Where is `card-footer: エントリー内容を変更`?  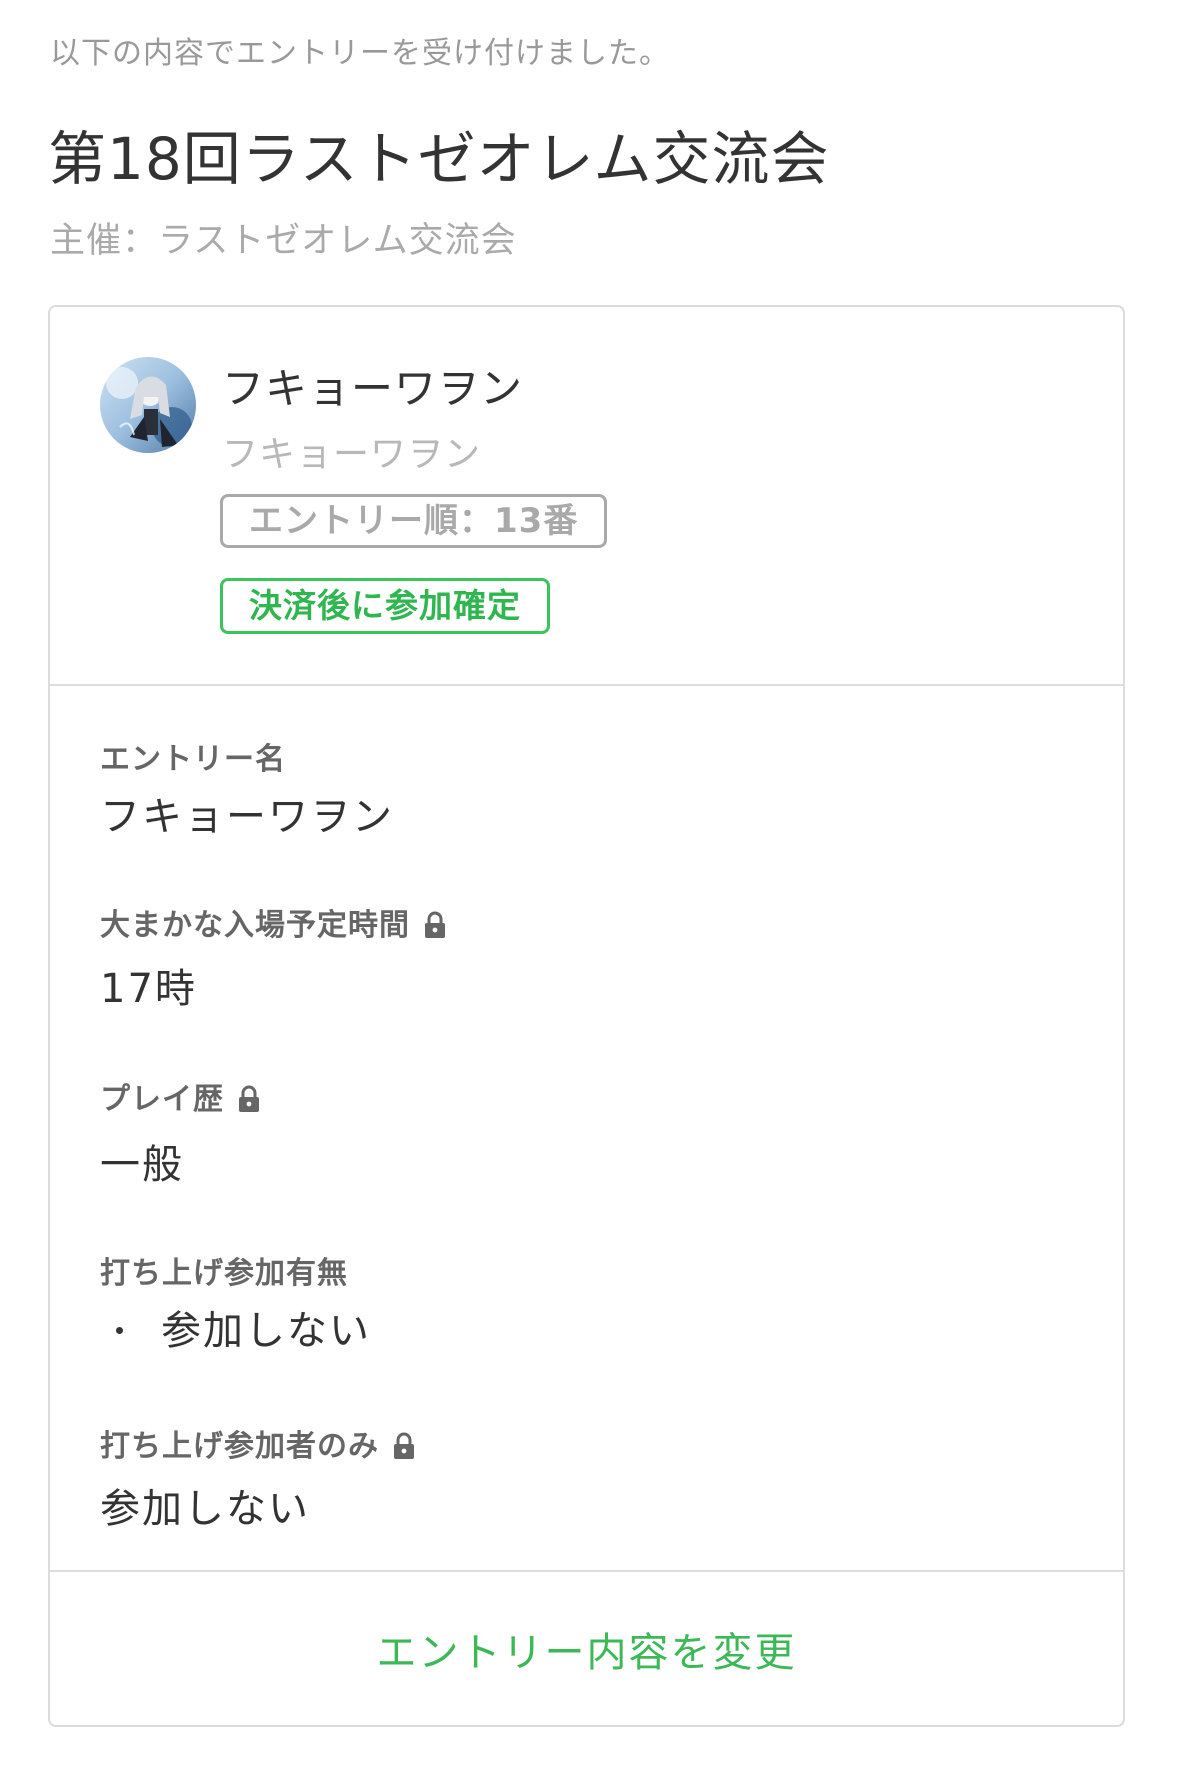 card-footer: エントリー内容を変更 is located at coordinates (586, 1647).